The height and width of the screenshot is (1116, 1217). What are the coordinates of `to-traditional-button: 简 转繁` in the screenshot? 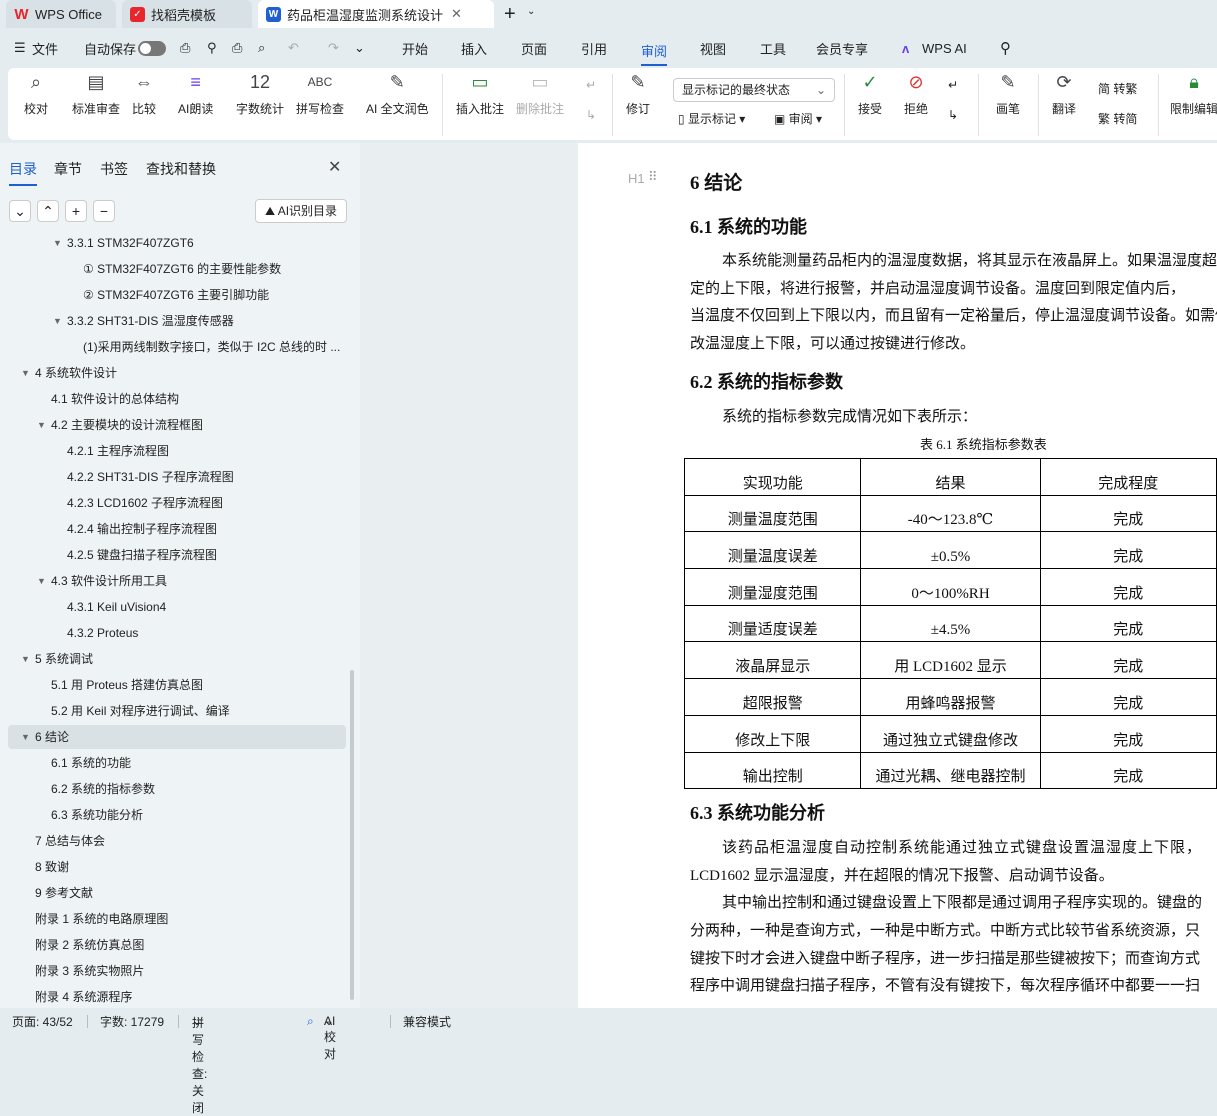 It's located at (1117, 88).